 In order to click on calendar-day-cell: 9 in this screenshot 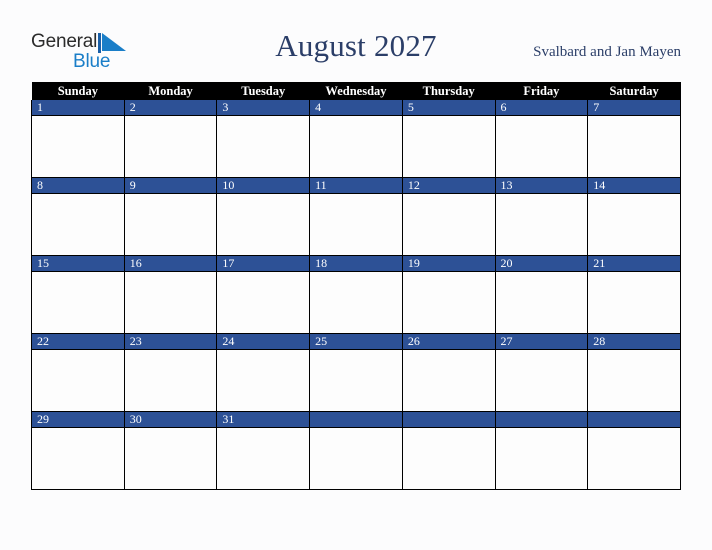, I will do `click(170, 216)`.